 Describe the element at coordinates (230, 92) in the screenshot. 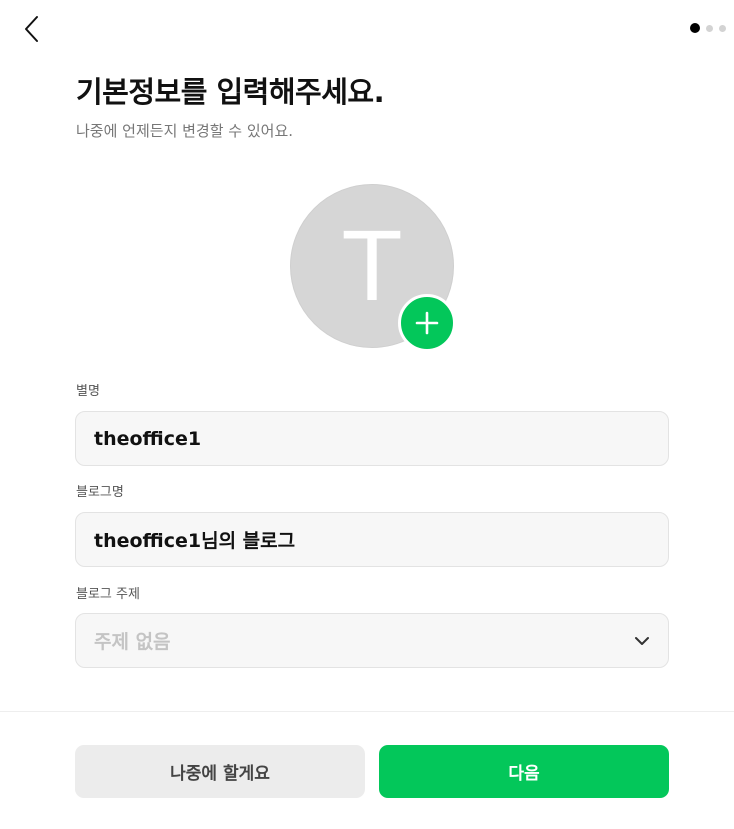

I see `page-title: 기본정보를 입력해주세요.` at that location.